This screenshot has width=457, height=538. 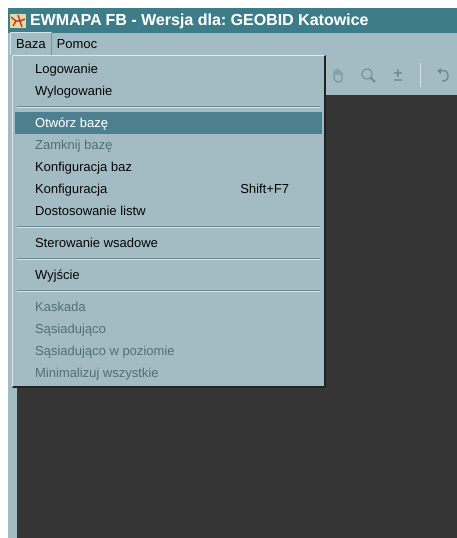 I want to click on menu-item: Wylogowanie, so click(x=168, y=91).